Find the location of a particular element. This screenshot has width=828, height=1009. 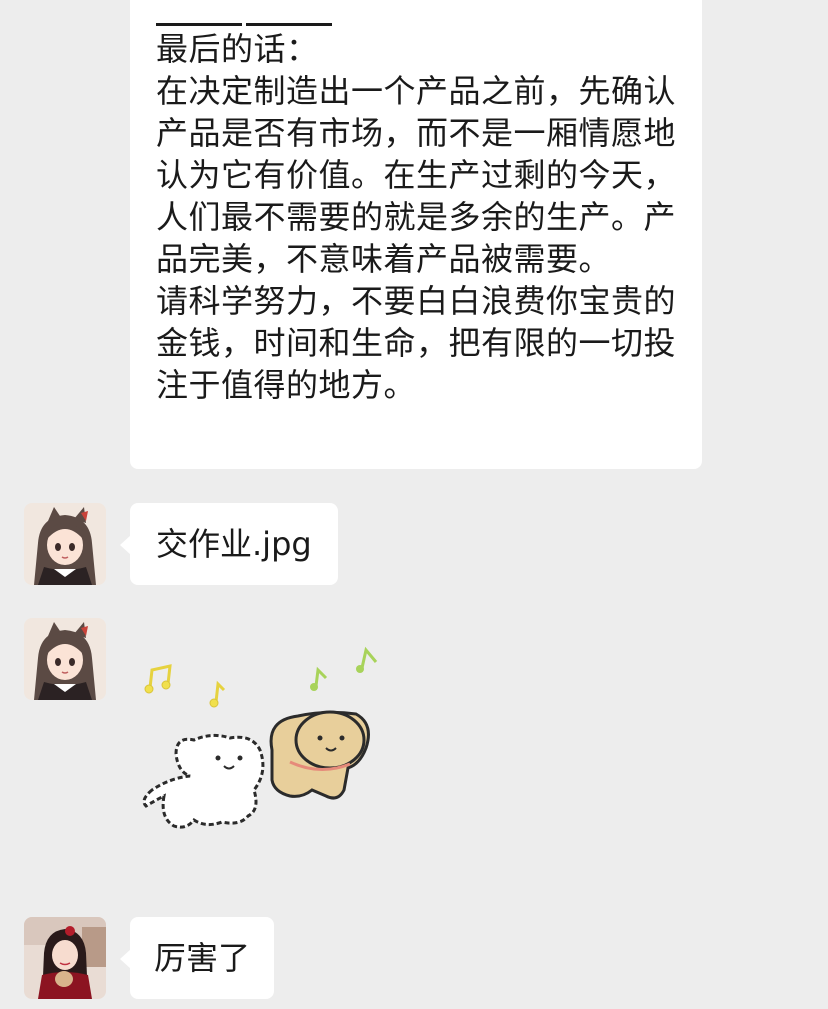

girl-in-red-avatar-icon is located at coordinates (65, 958).